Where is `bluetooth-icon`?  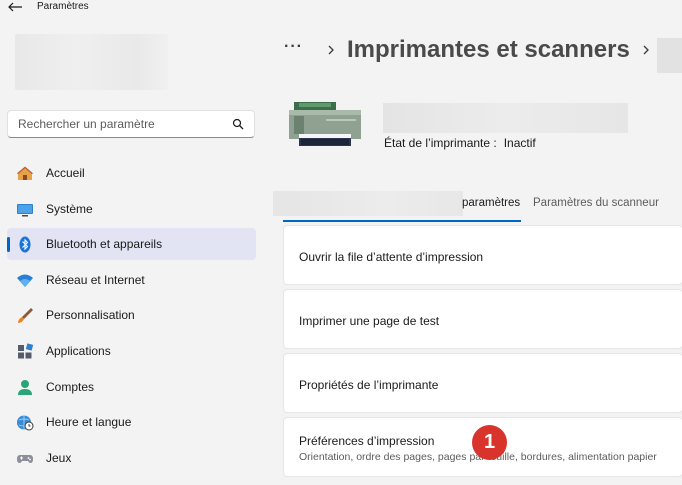 bluetooth-icon is located at coordinates (25, 244).